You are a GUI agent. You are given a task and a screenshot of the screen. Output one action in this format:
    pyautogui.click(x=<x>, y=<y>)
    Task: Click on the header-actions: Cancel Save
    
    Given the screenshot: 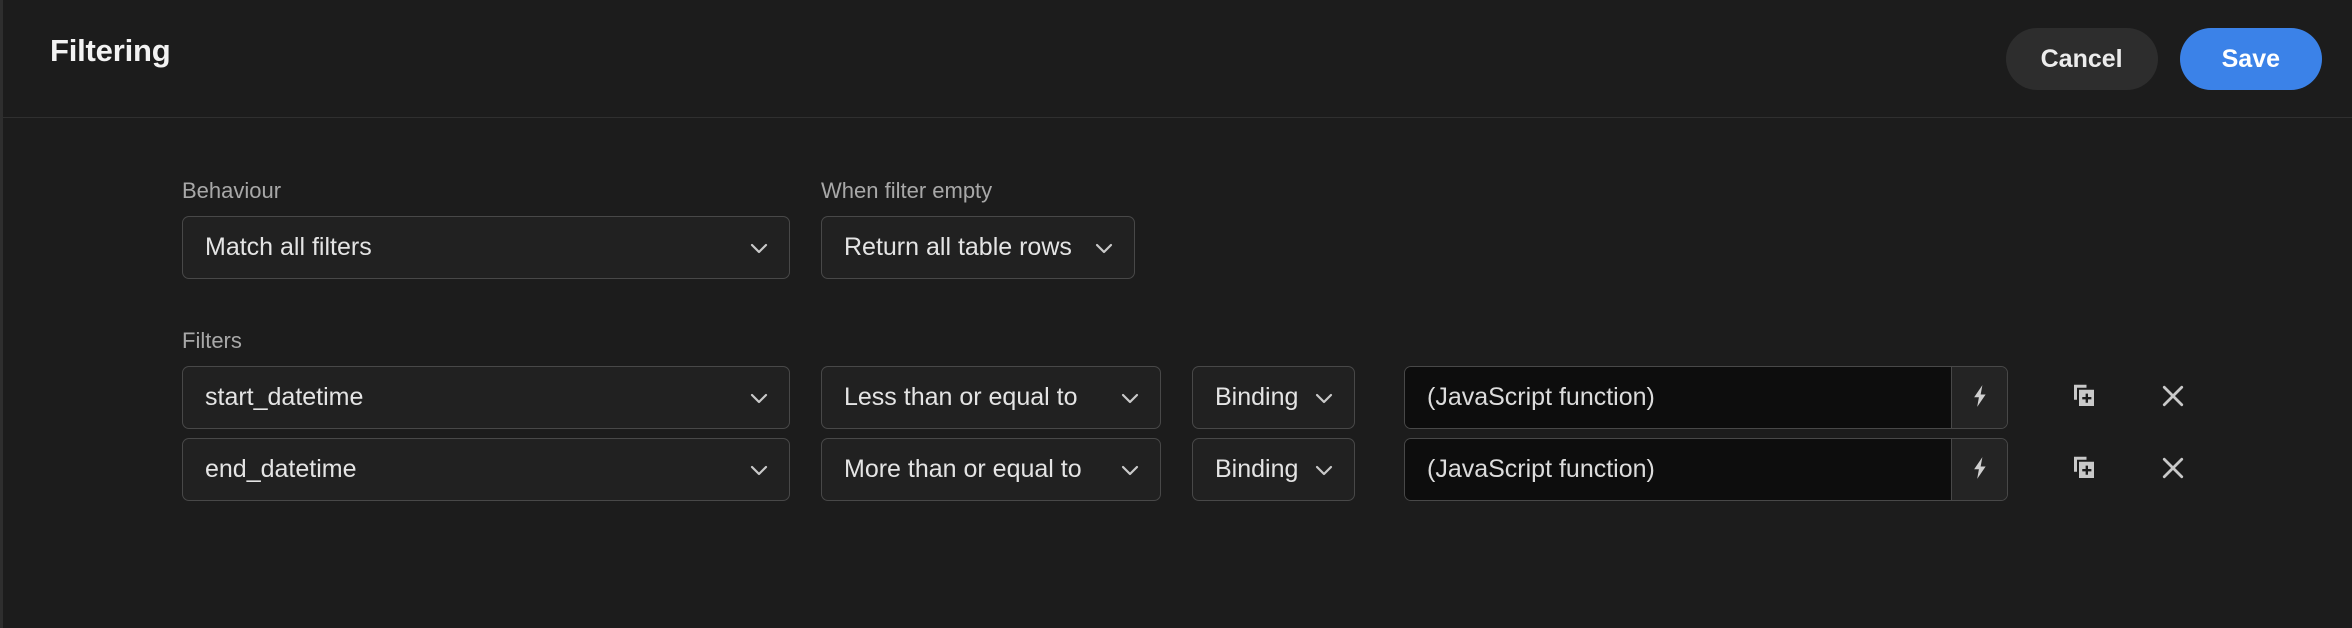 What is the action you would take?
    pyautogui.click(x=2163, y=59)
    